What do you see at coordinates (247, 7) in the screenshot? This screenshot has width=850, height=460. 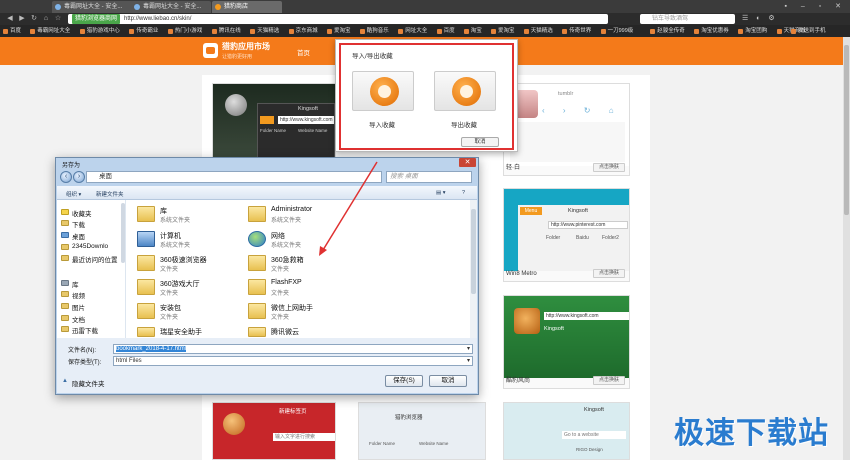 I see `tab-3: 猎豹商店` at bounding box center [247, 7].